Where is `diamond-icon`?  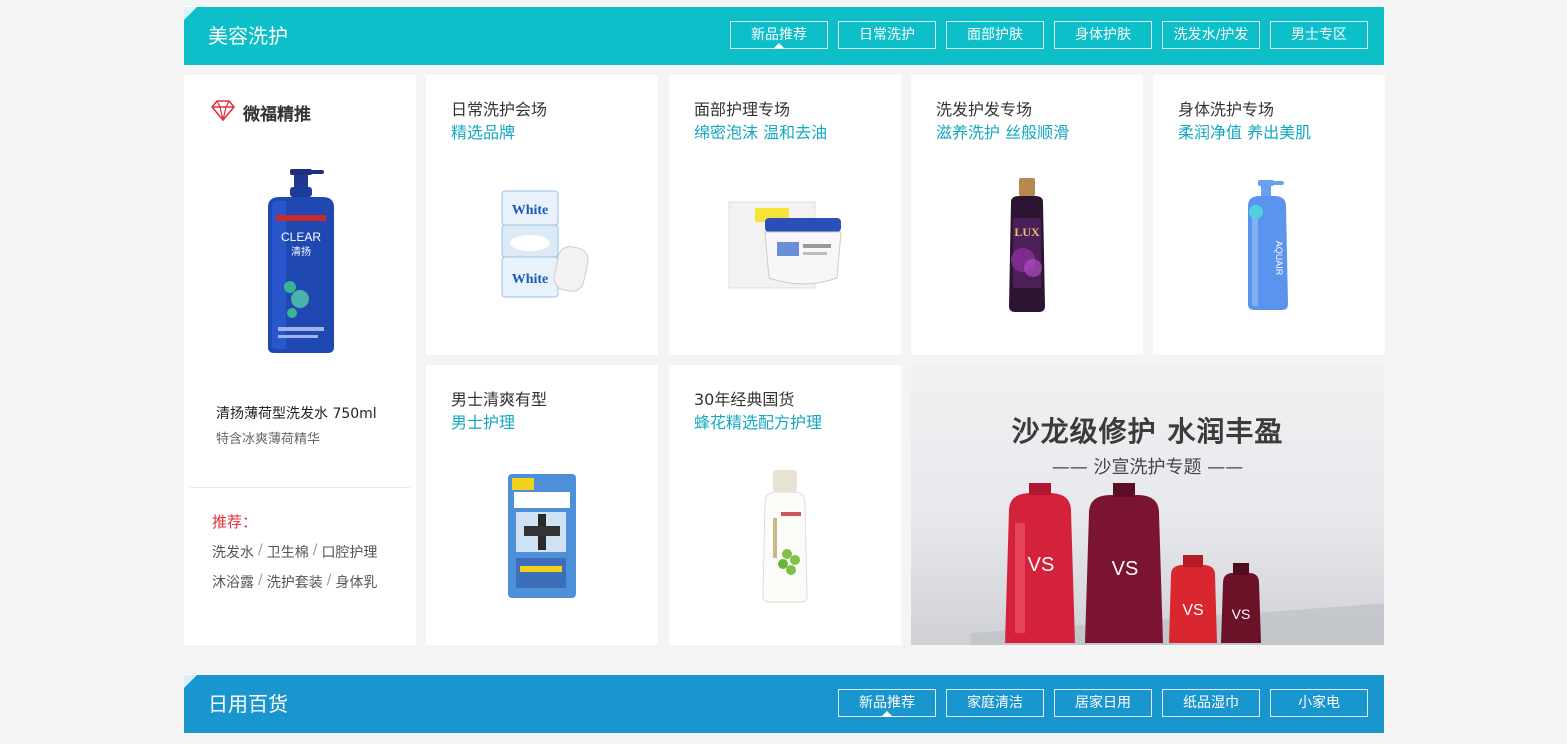
diamond-icon is located at coordinates (223, 112).